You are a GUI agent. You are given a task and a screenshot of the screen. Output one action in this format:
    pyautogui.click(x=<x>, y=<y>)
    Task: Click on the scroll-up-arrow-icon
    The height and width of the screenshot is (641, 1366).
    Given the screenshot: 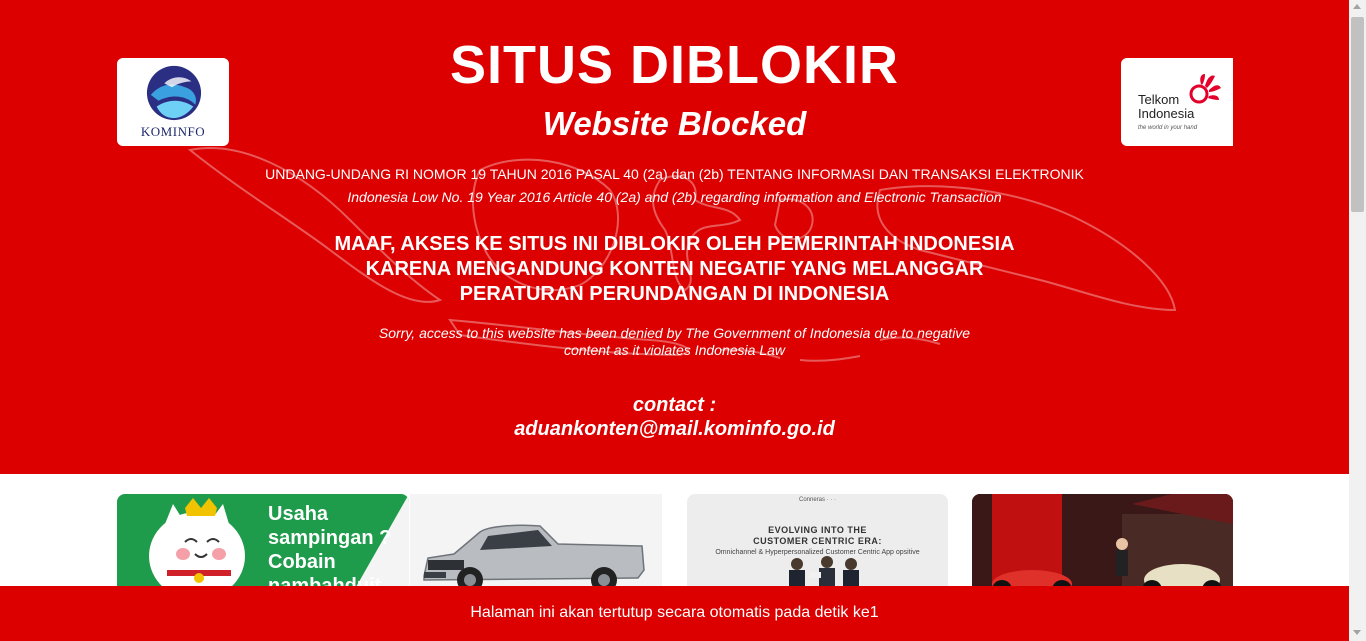 What is the action you would take?
    pyautogui.click(x=1357, y=6)
    